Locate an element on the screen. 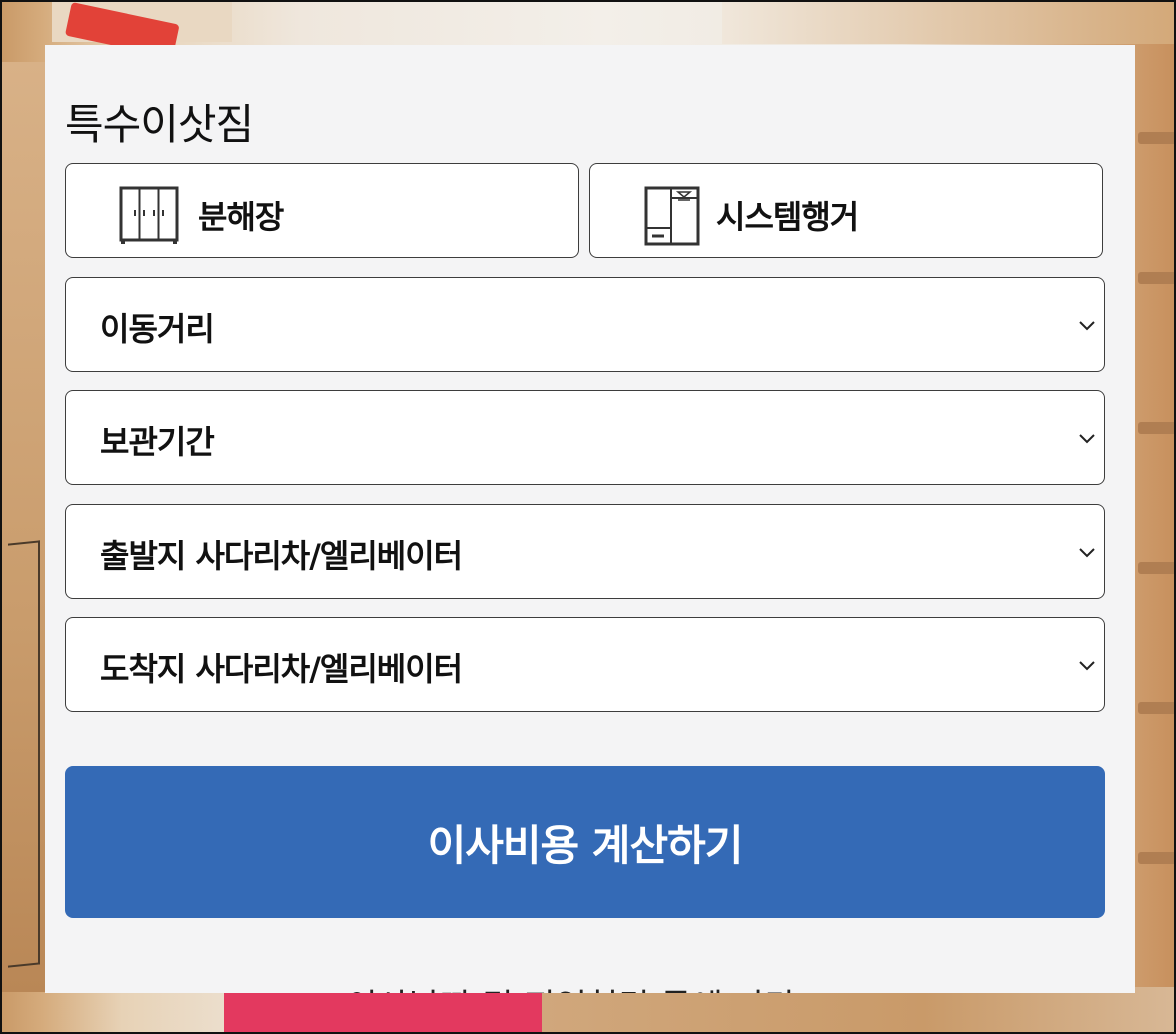  item-button-system-hanger: 시스템행거 is located at coordinates (846, 210).